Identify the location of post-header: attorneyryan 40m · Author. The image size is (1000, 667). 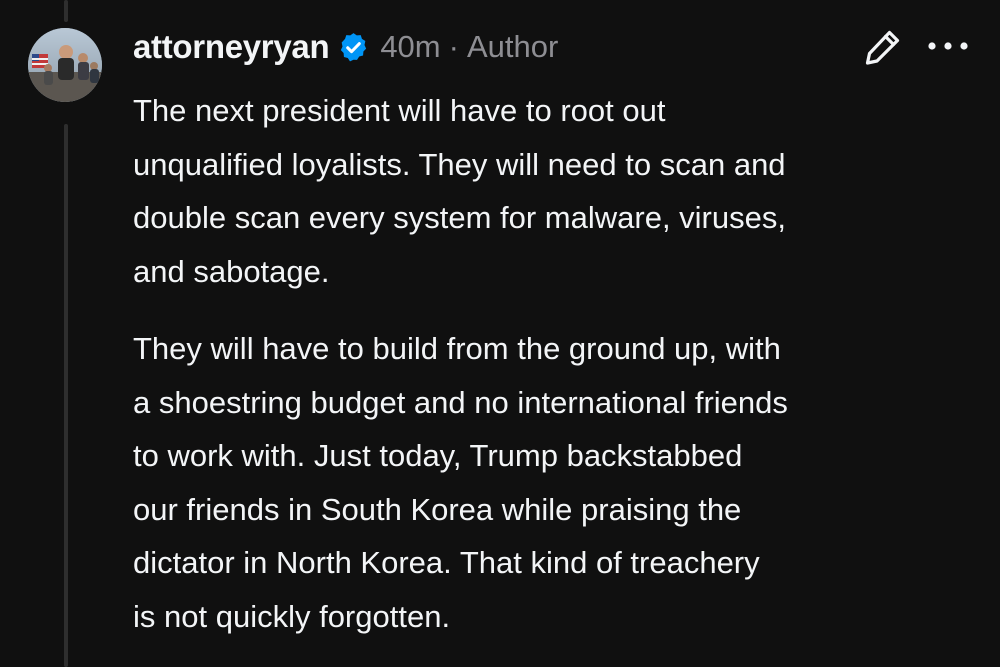
(345, 47).